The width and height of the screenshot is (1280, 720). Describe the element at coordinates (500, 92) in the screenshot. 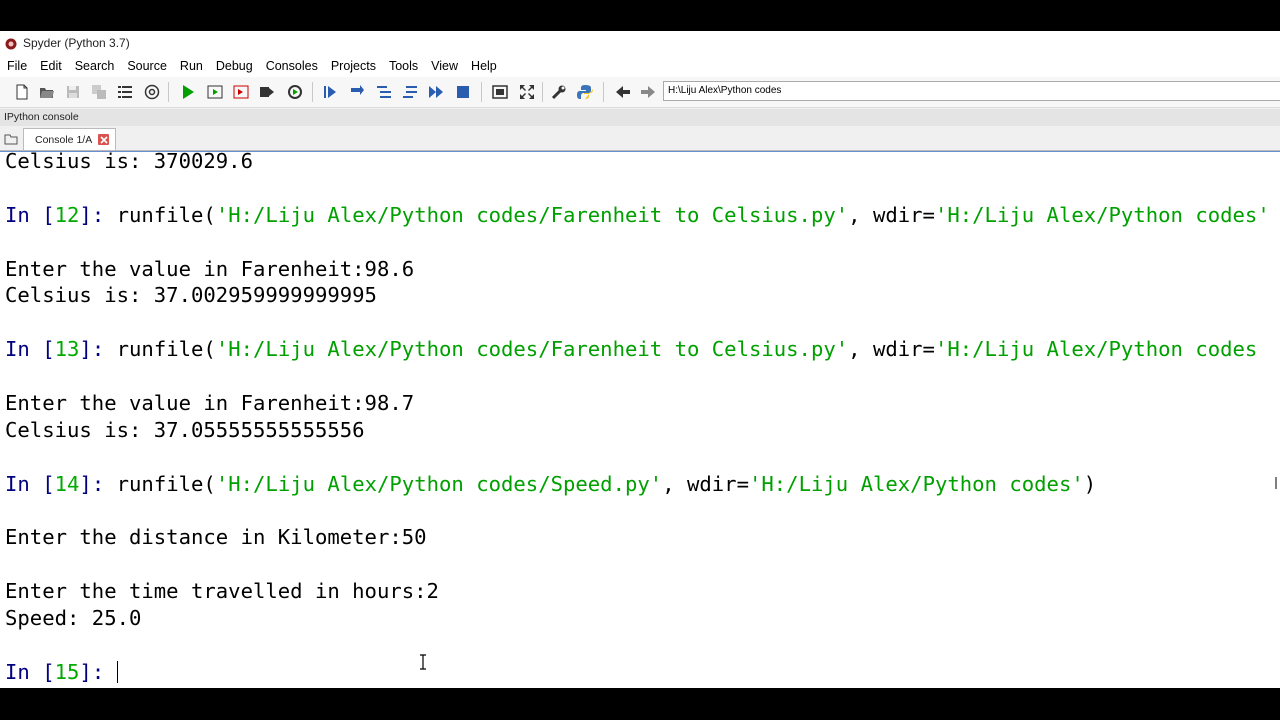

I see `maximize-pane-icon` at that location.